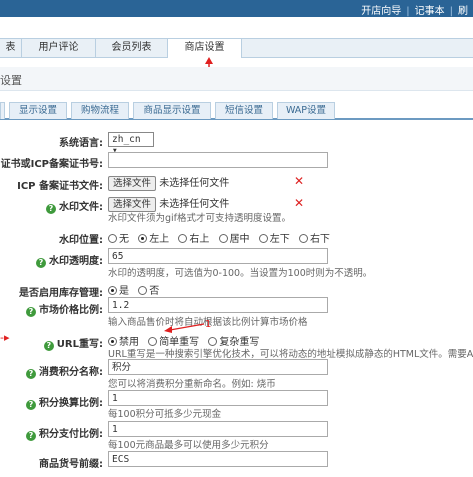 The image size is (473, 477). What do you see at coordinates (244, 110) in the screenshot?
I see `subtab-sms: 短信设置` at bounding box center [244, 110].